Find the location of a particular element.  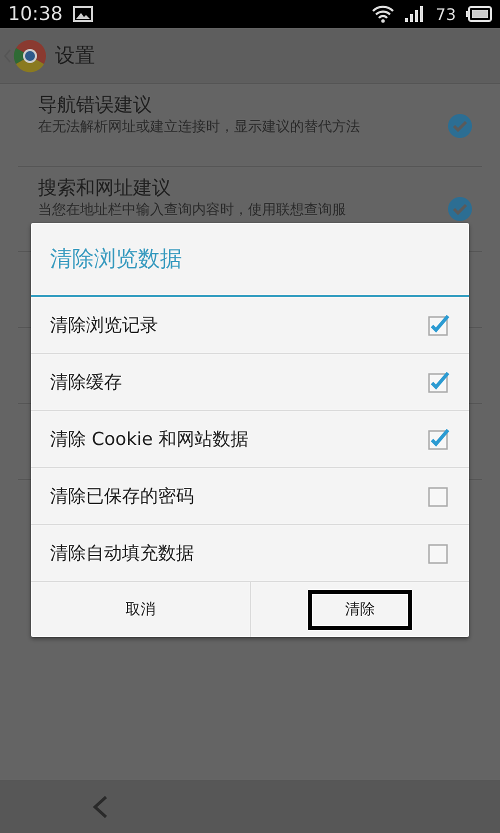

option-label: 清除浏览记录 is located at coordinates (104, 325).